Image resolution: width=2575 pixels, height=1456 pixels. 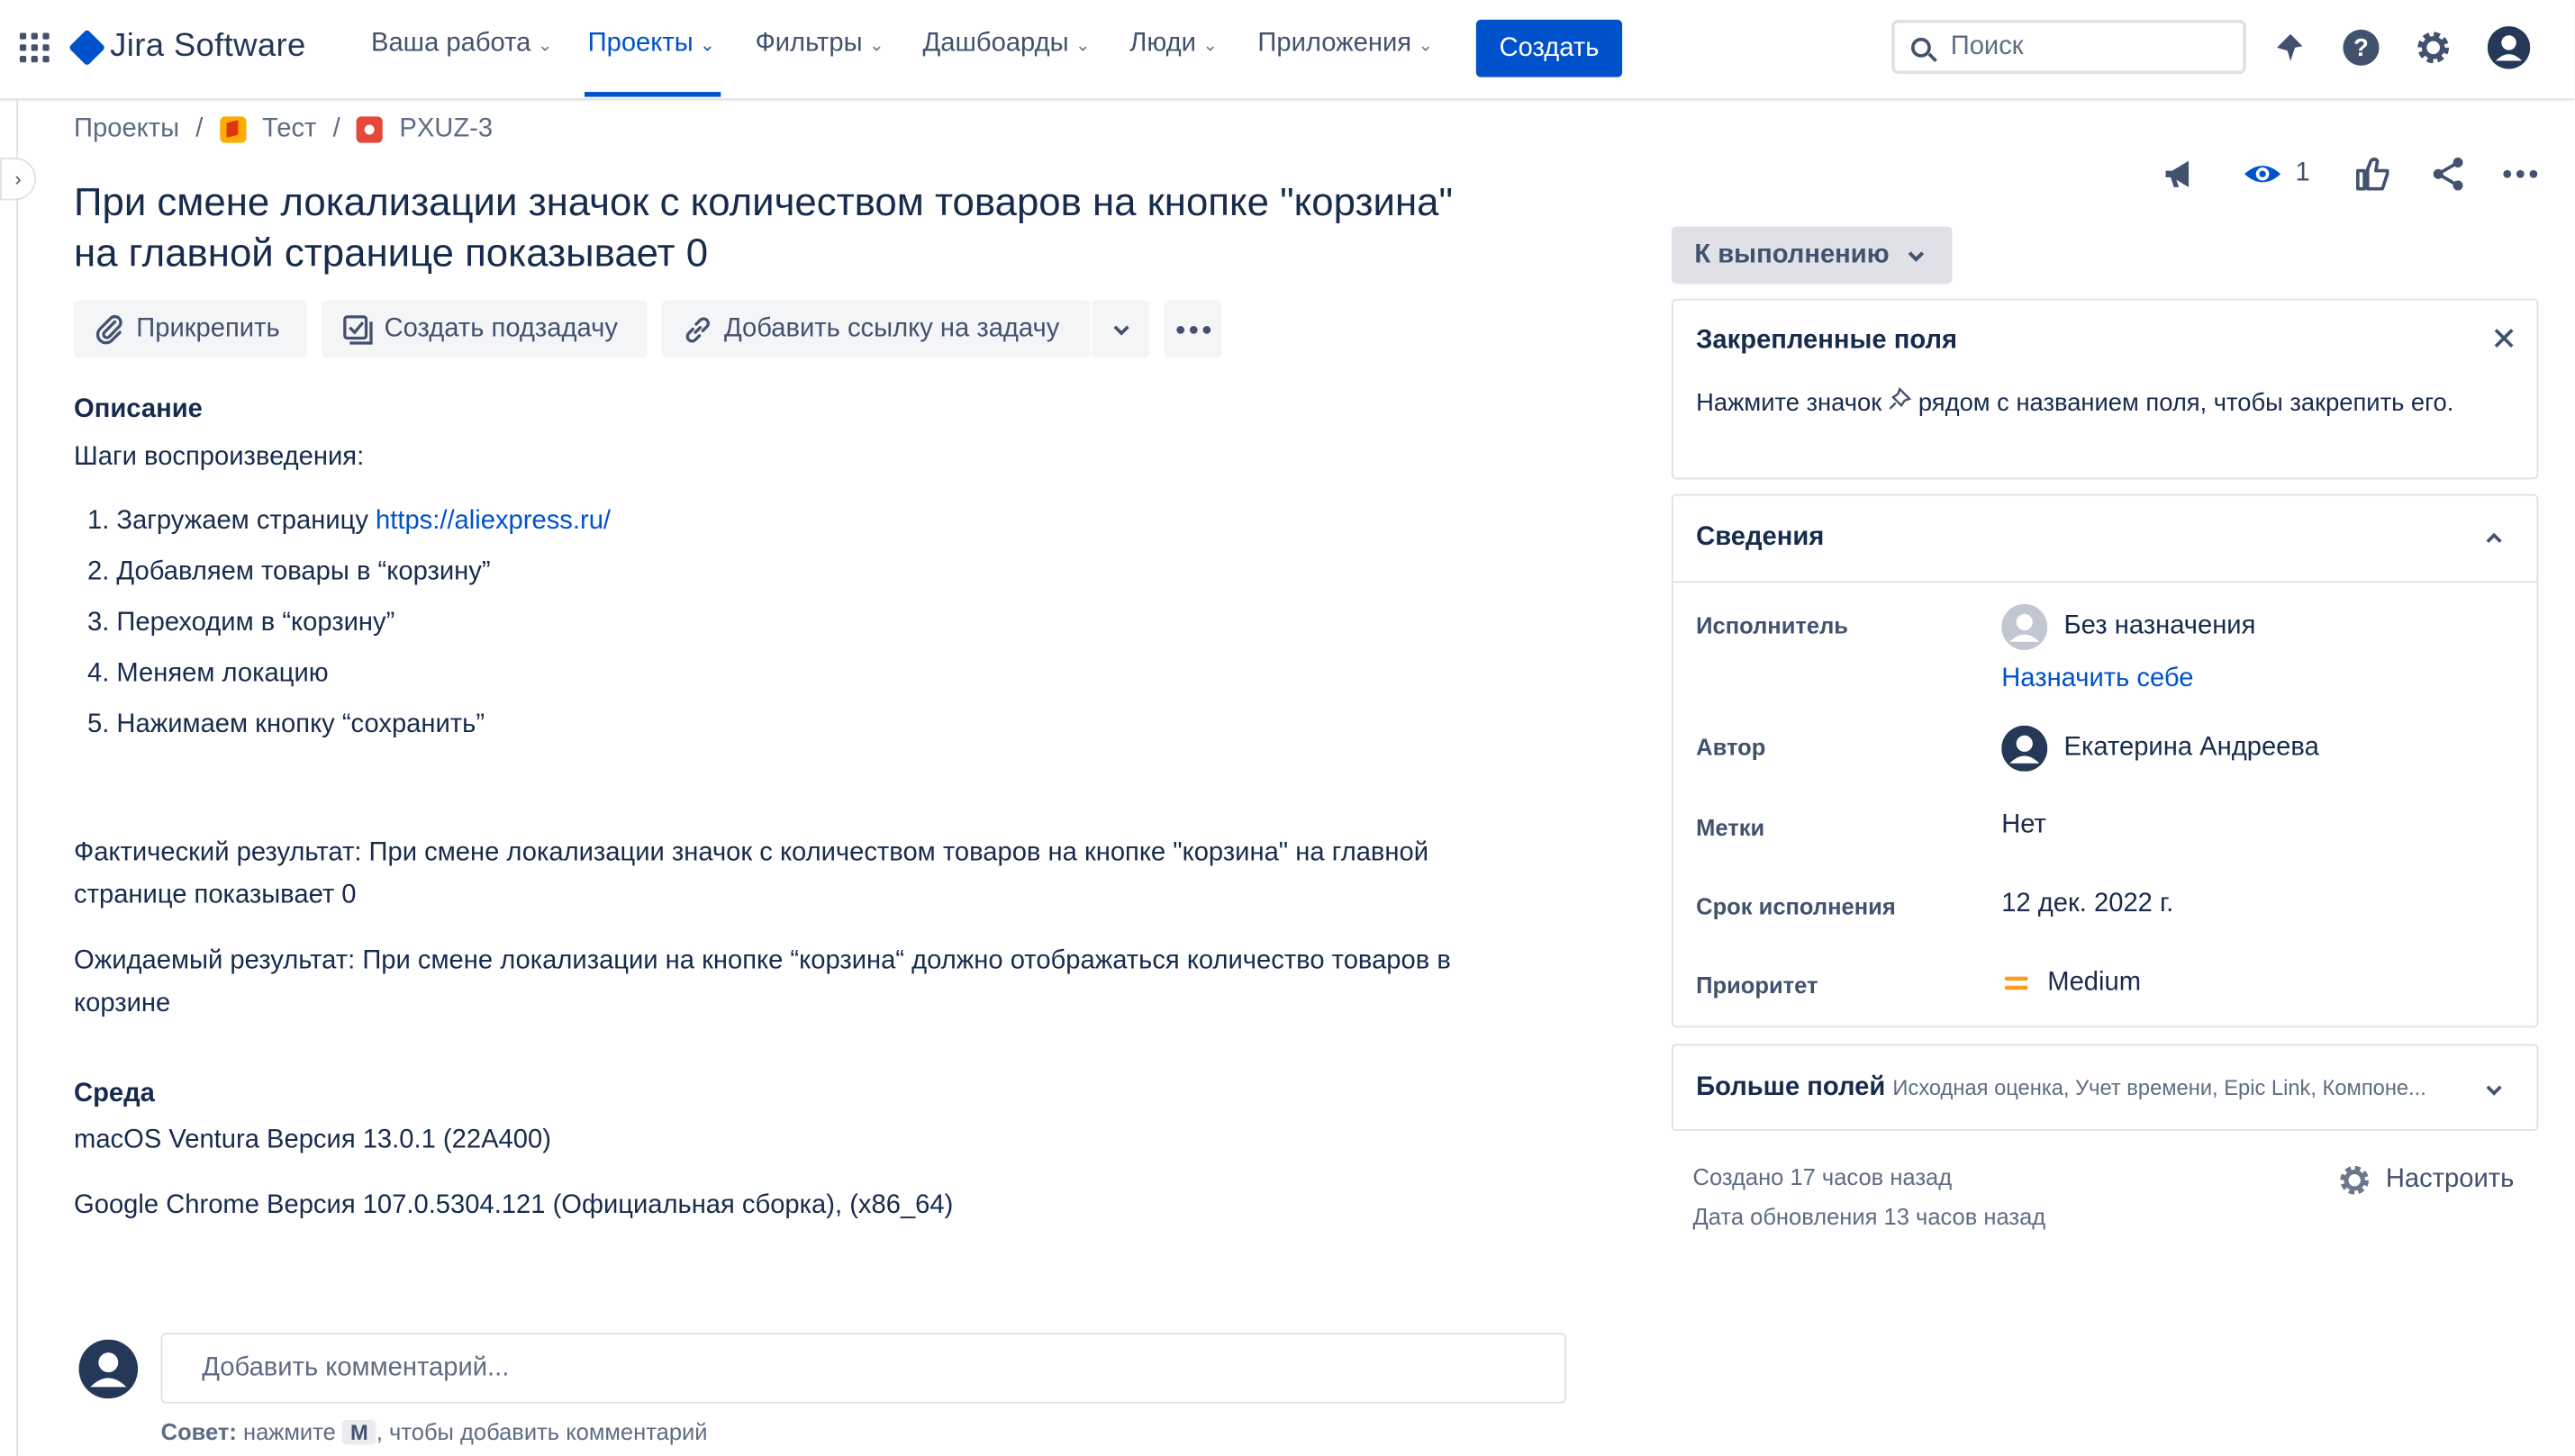 What do you see at coordinates (542, 1432) in the screenshot?
I see `tip-suffix: , чтобы добавить комментарий` at bounding box center [542, 1432].